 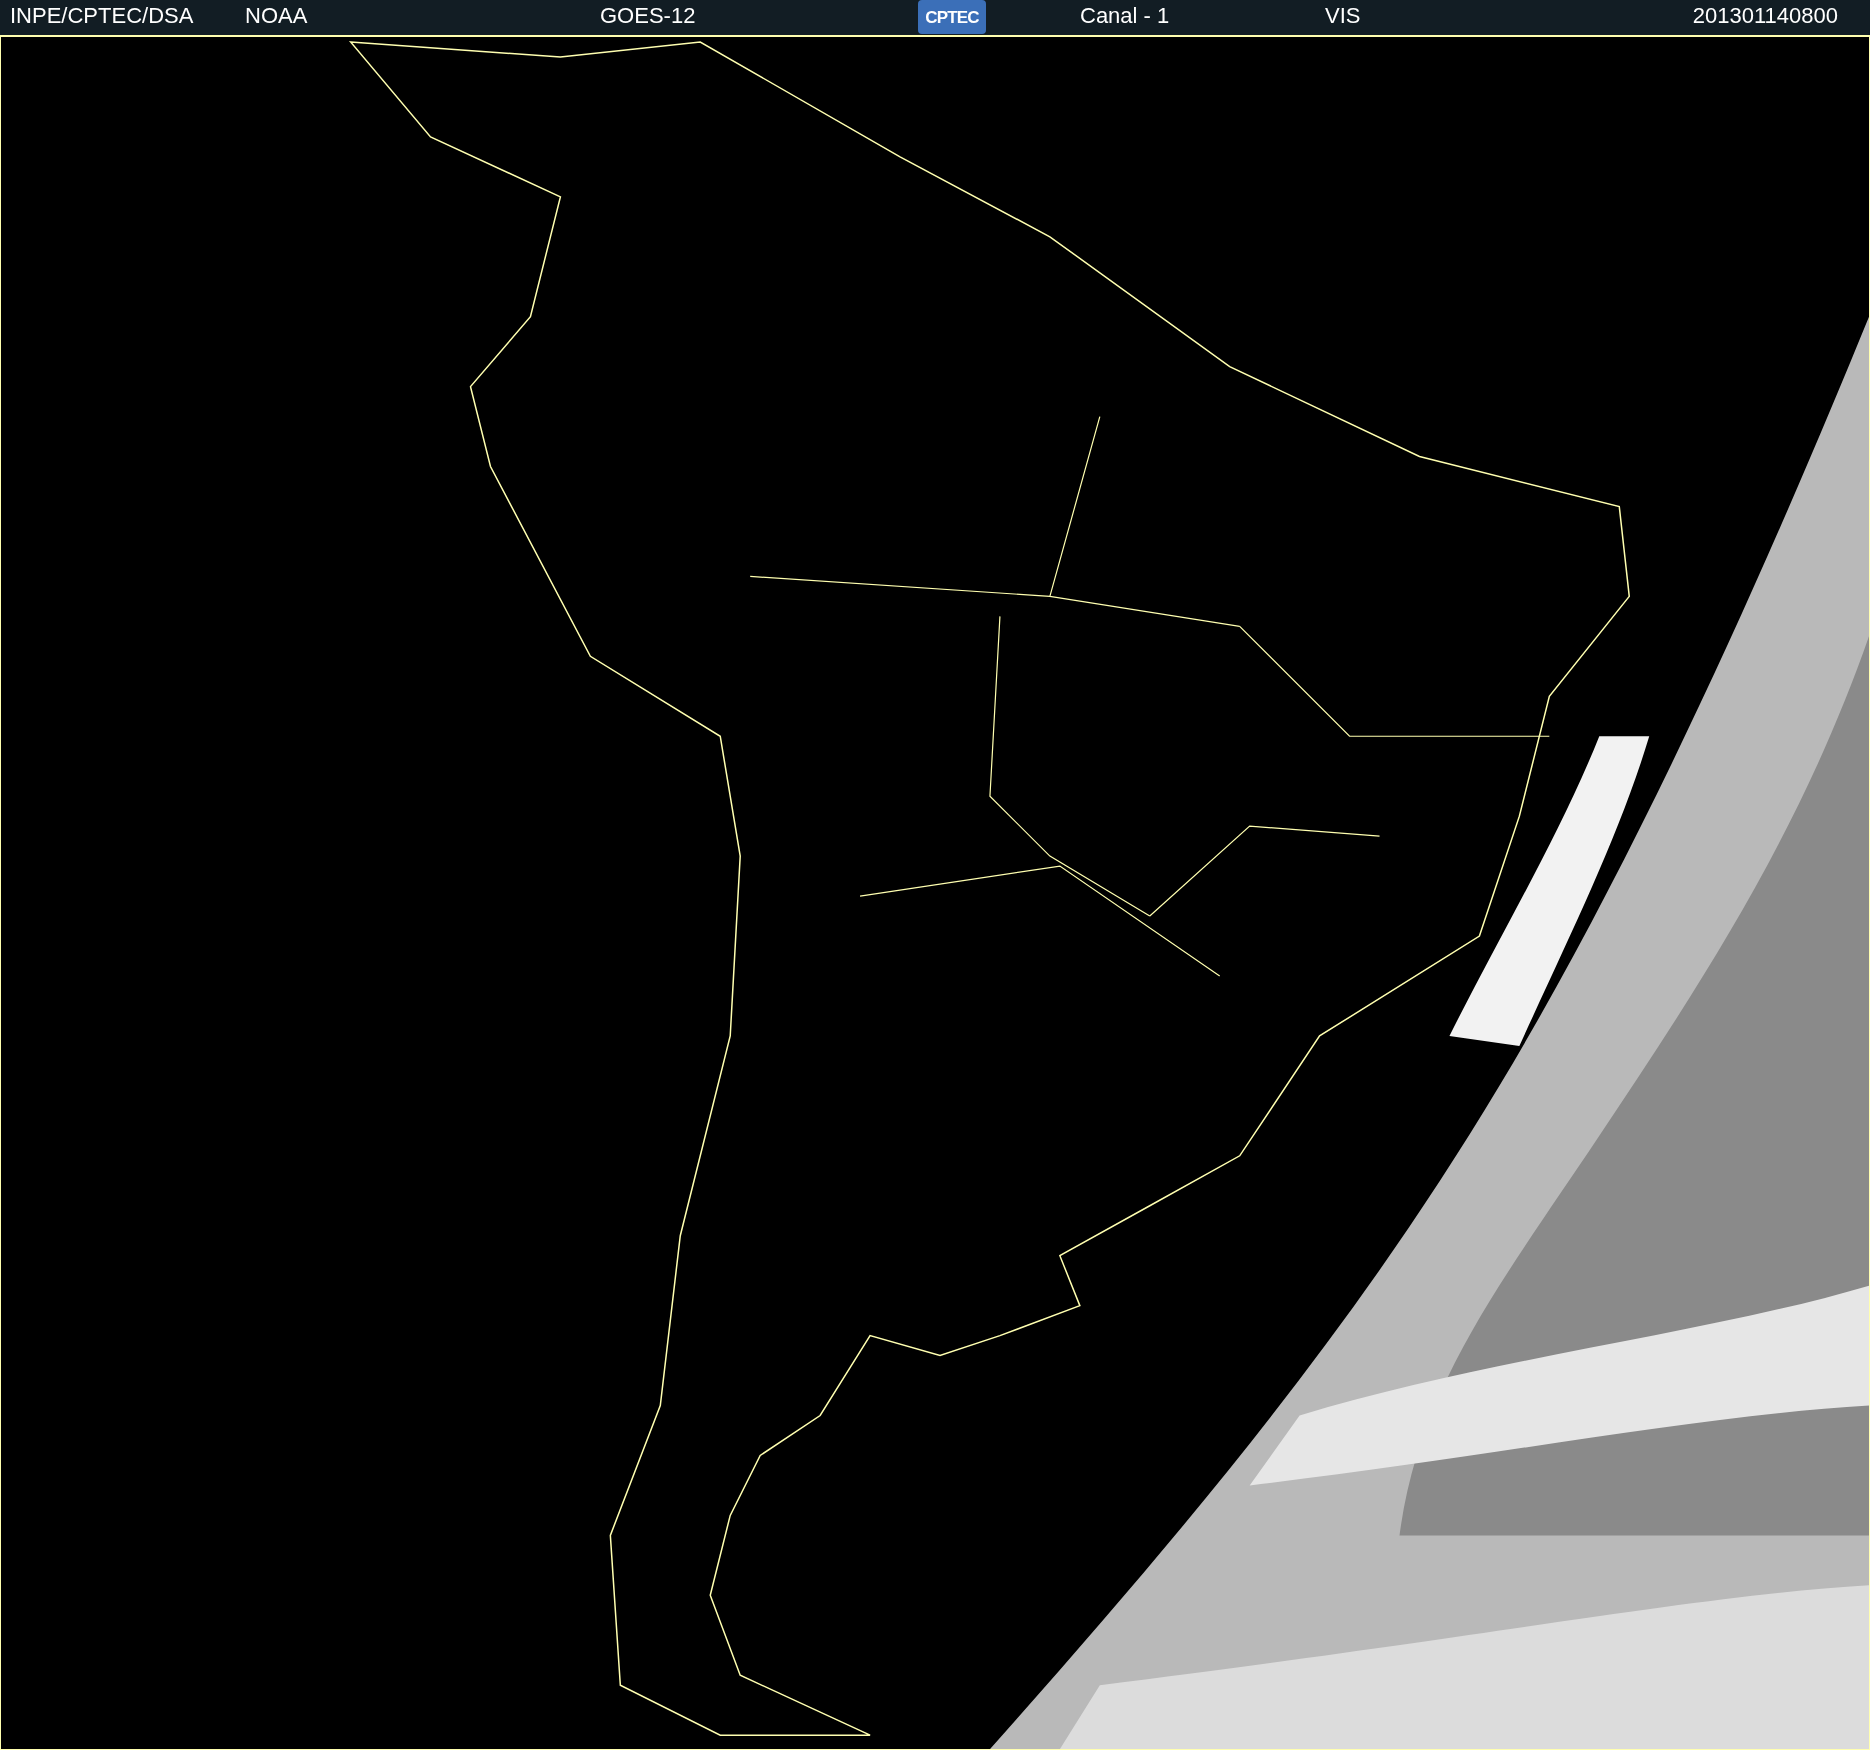 What do you see at coordinates (1125, 15) in the screenshot?
I see `channel-label: Canal - 1` at bounding box center [1125, 15].